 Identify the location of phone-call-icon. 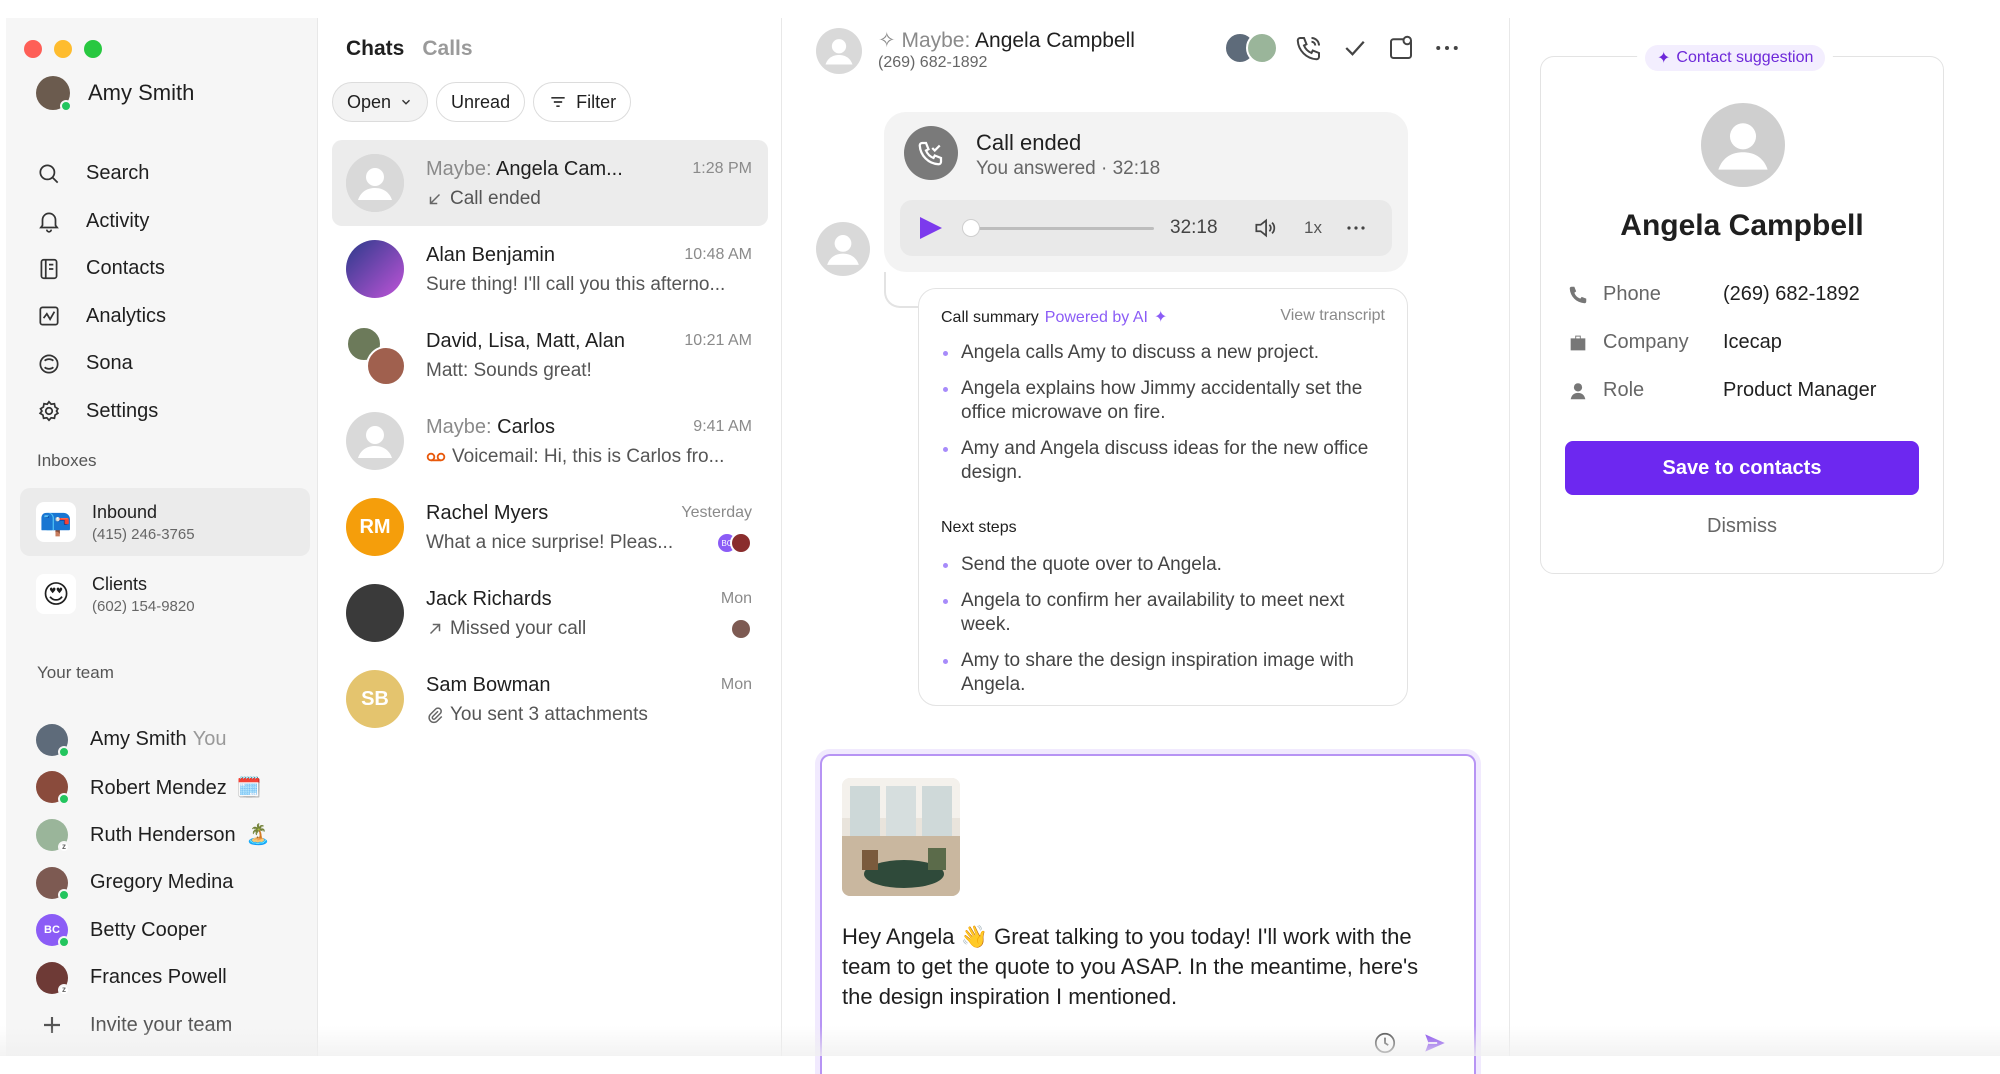
(1309, 48).